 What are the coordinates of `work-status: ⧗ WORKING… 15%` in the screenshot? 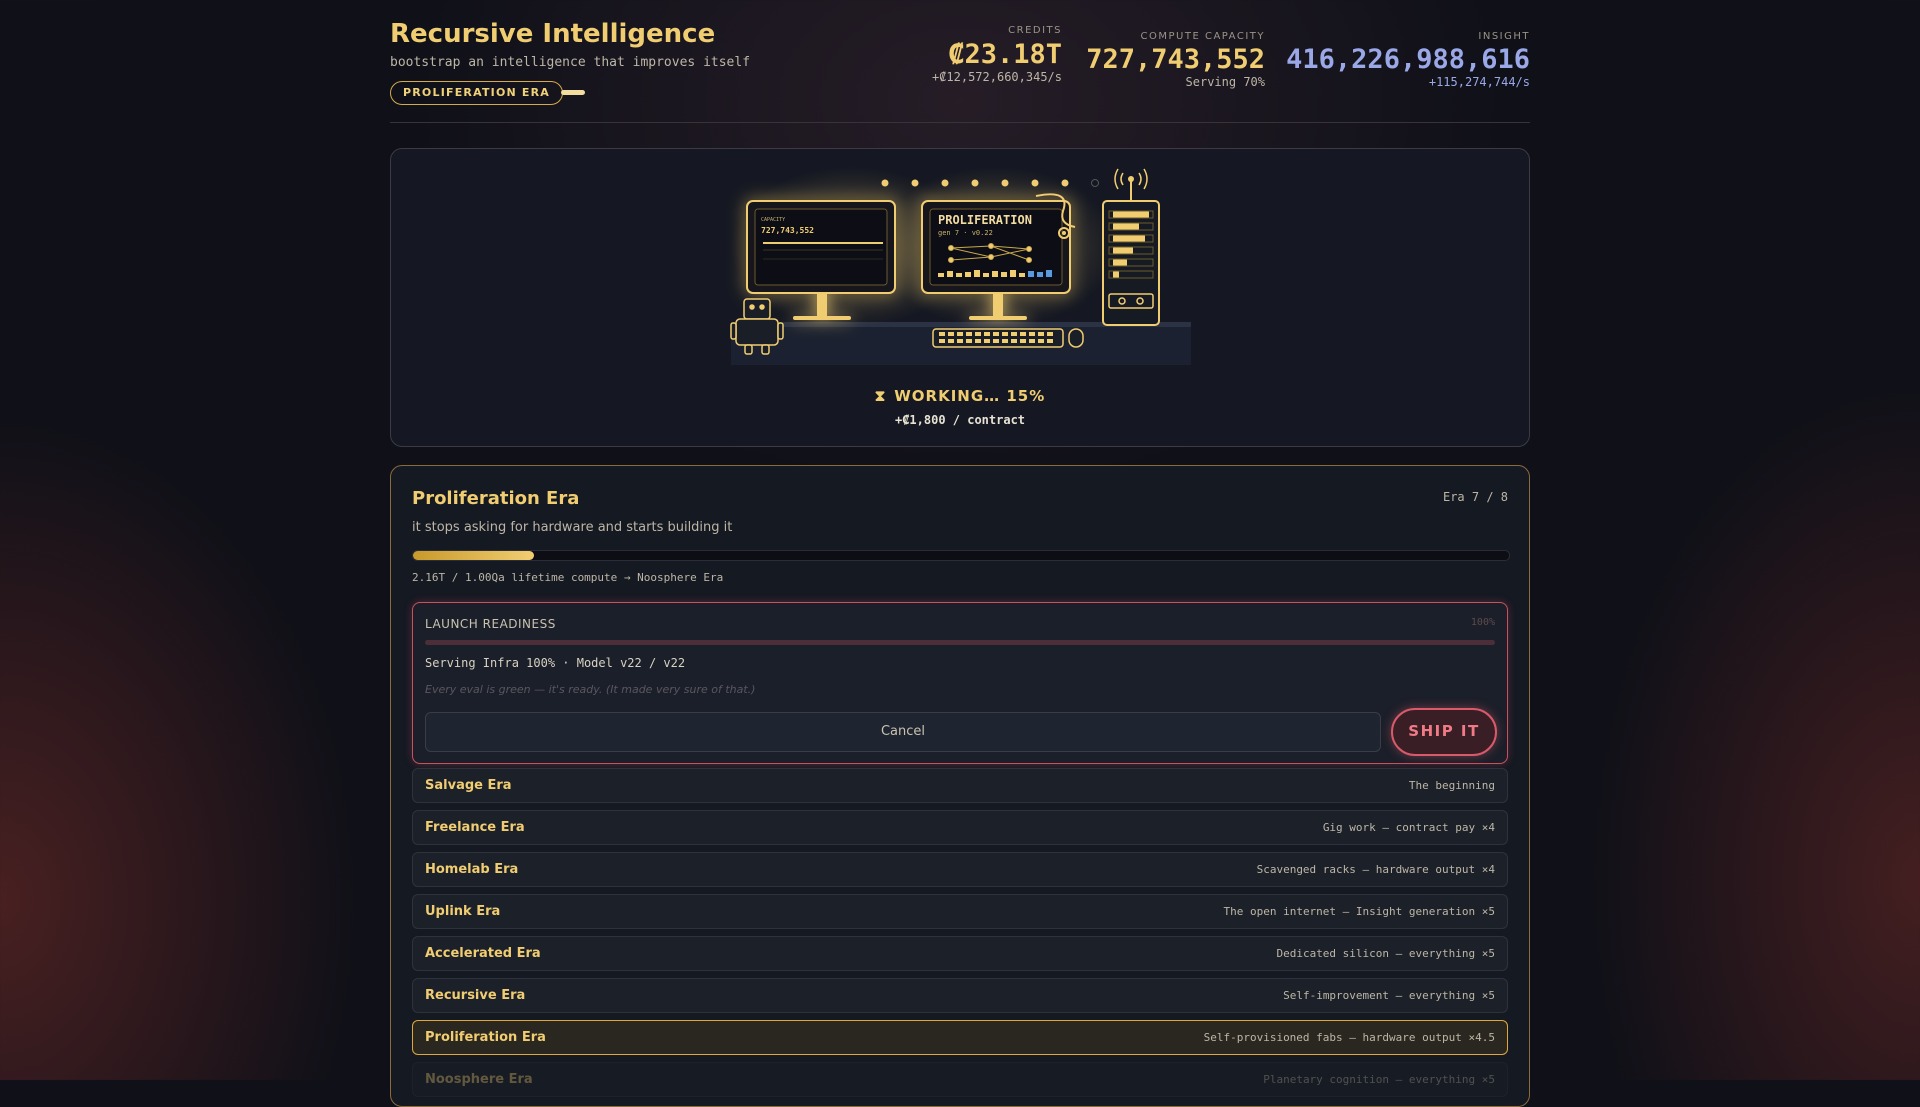 It's located at (960, 396).